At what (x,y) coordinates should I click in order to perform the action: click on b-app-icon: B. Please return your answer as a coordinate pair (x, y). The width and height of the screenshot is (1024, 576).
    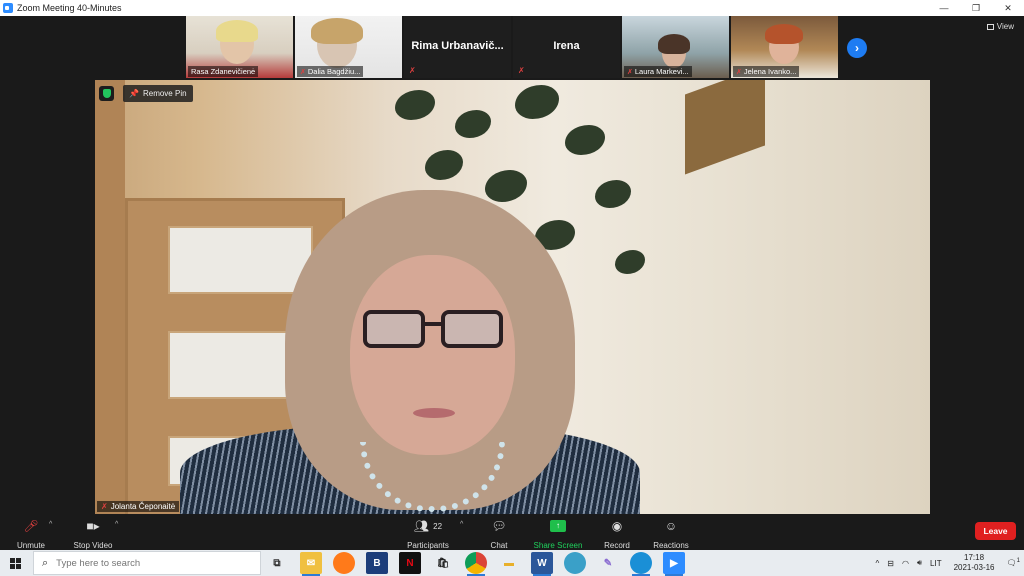
    Looking at the image, I should click on (377, 563).